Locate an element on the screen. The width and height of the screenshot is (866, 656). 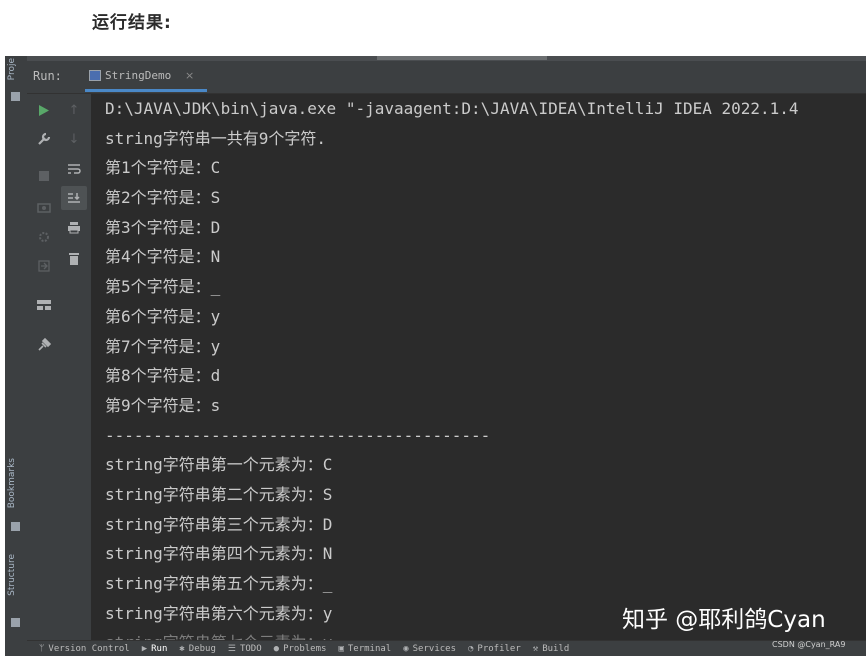
settings-button is located at coordinates (44, 237).